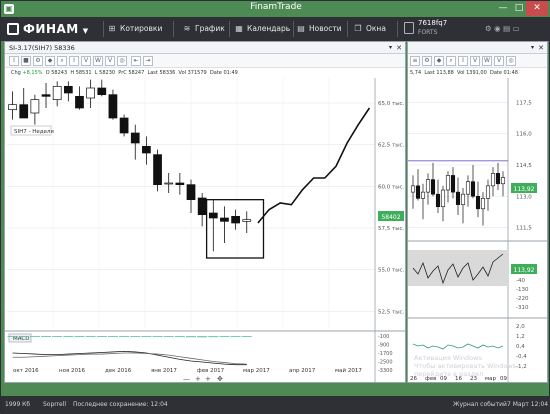  What do you see at coordinates (537, 8) in the screenshot?
I see `close-button: ✕` at bounding box center [537, 8].